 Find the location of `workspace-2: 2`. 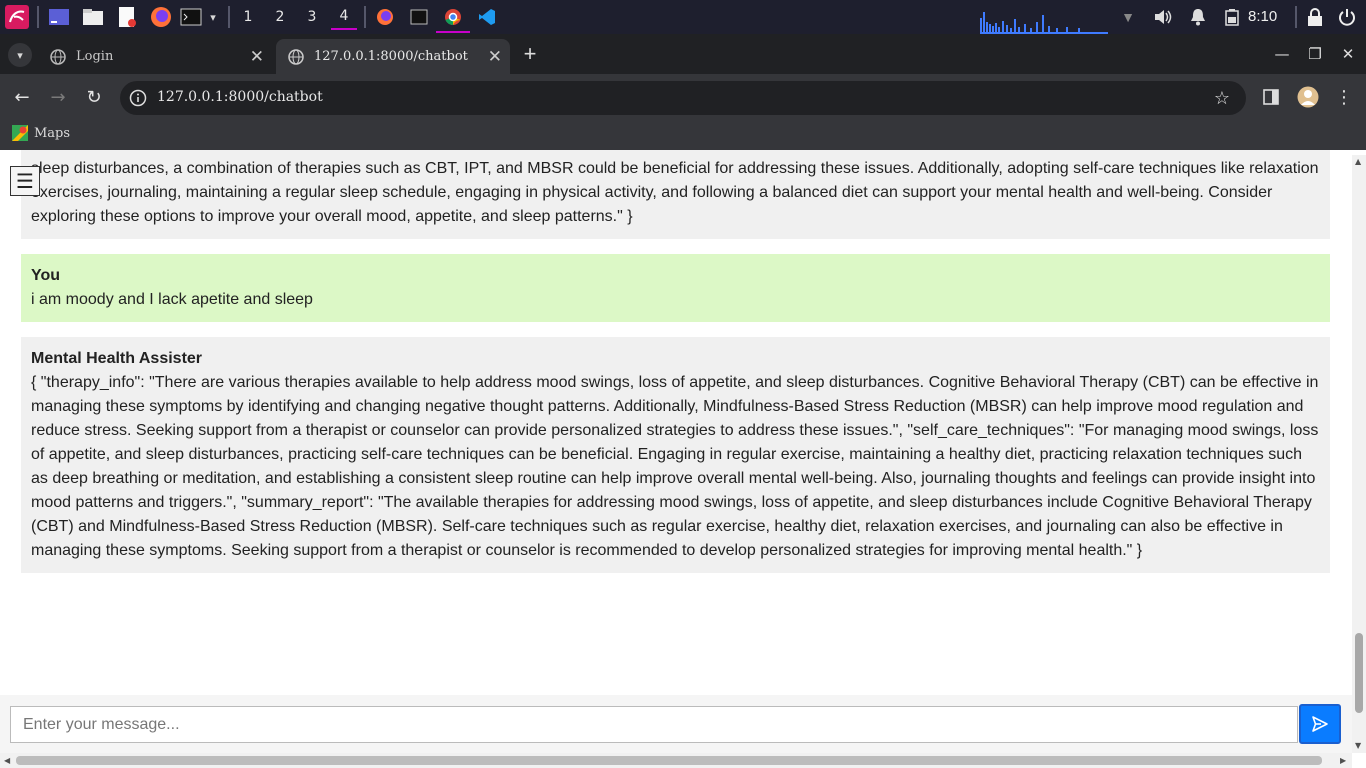

workspace-2: 2 is located at coordinates (280, 17).